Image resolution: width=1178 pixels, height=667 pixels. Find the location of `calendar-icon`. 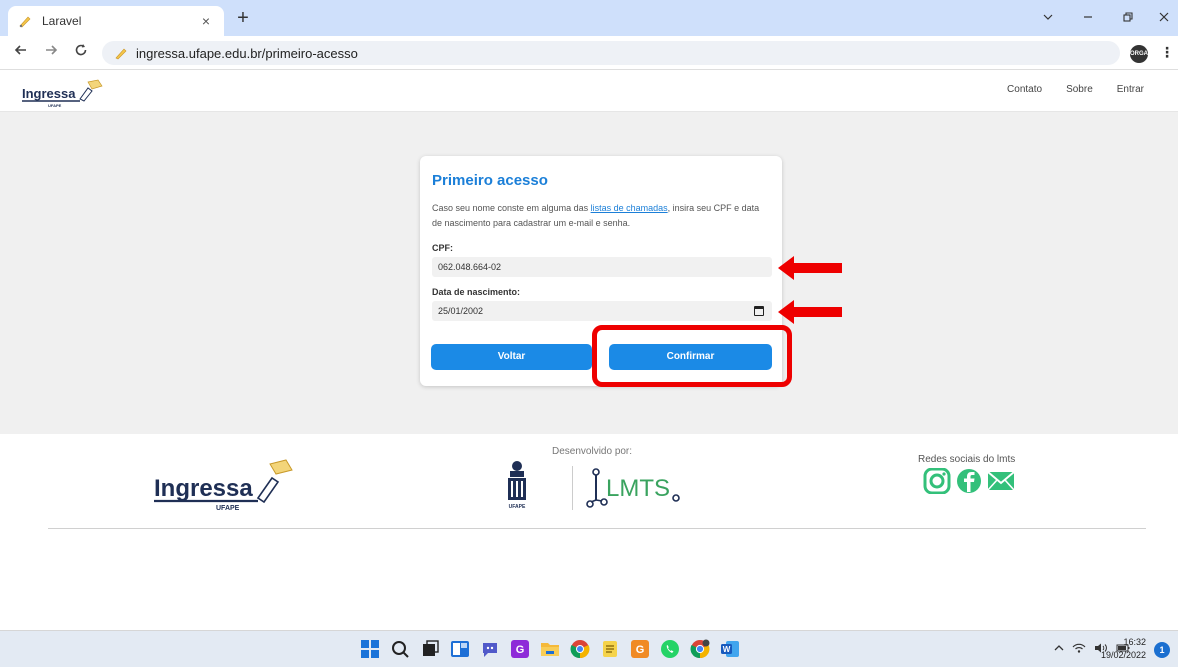

calendar-icon is located at coordinates (759, 311).